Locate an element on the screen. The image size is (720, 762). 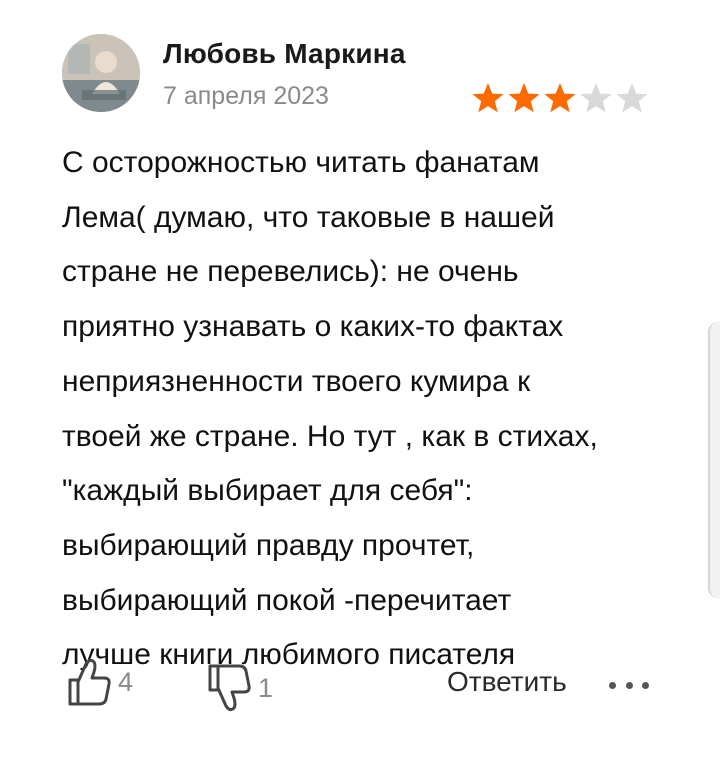
avatar is located at coordinates (101, 73).